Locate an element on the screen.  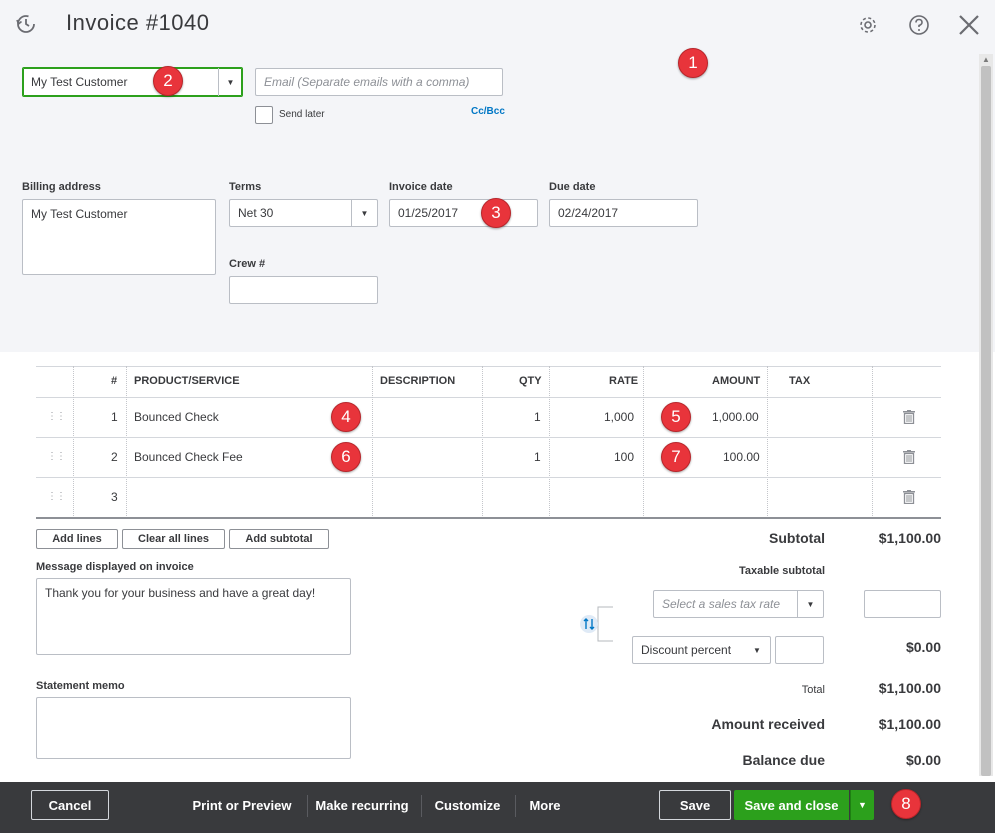
crew-label: Crew # is located at coordinates (247, 264).